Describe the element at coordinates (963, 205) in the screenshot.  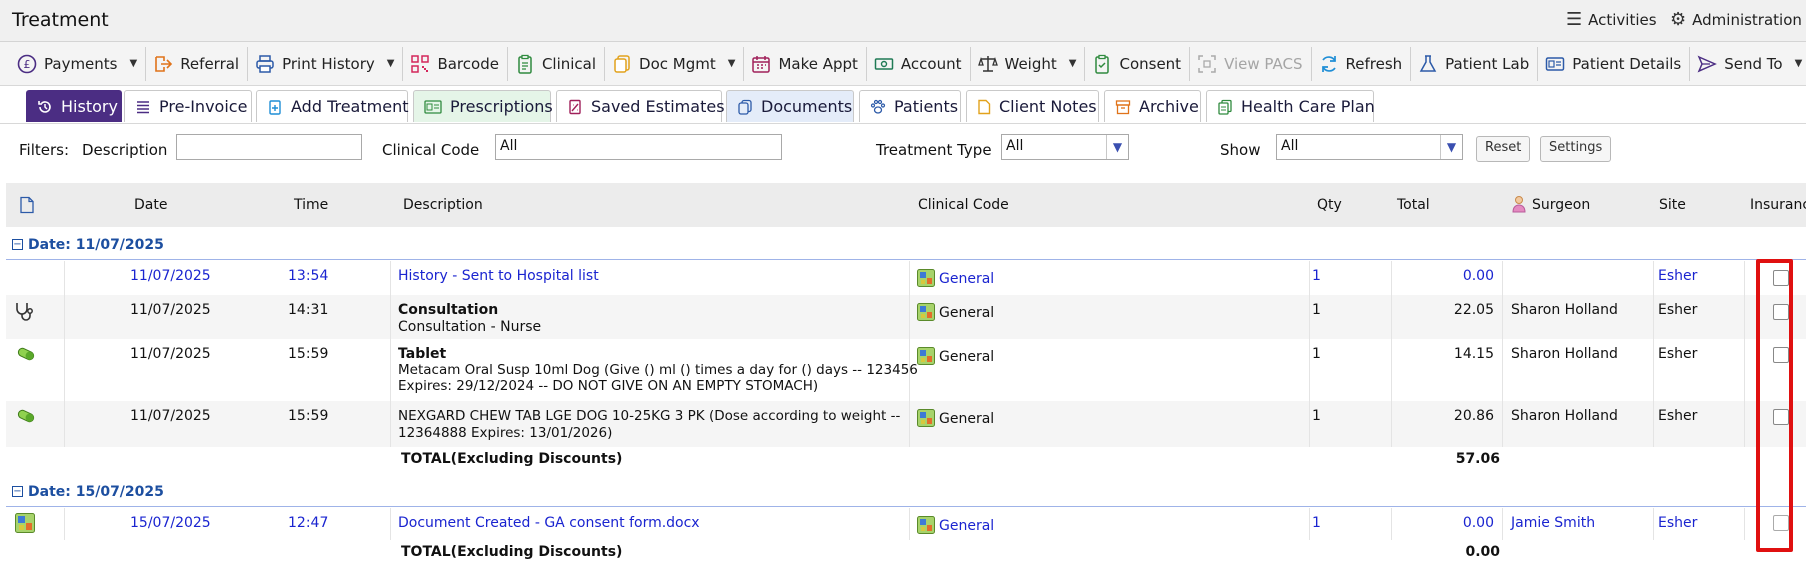
I see `column-header-clinical-code: Clinical Code` at that location.